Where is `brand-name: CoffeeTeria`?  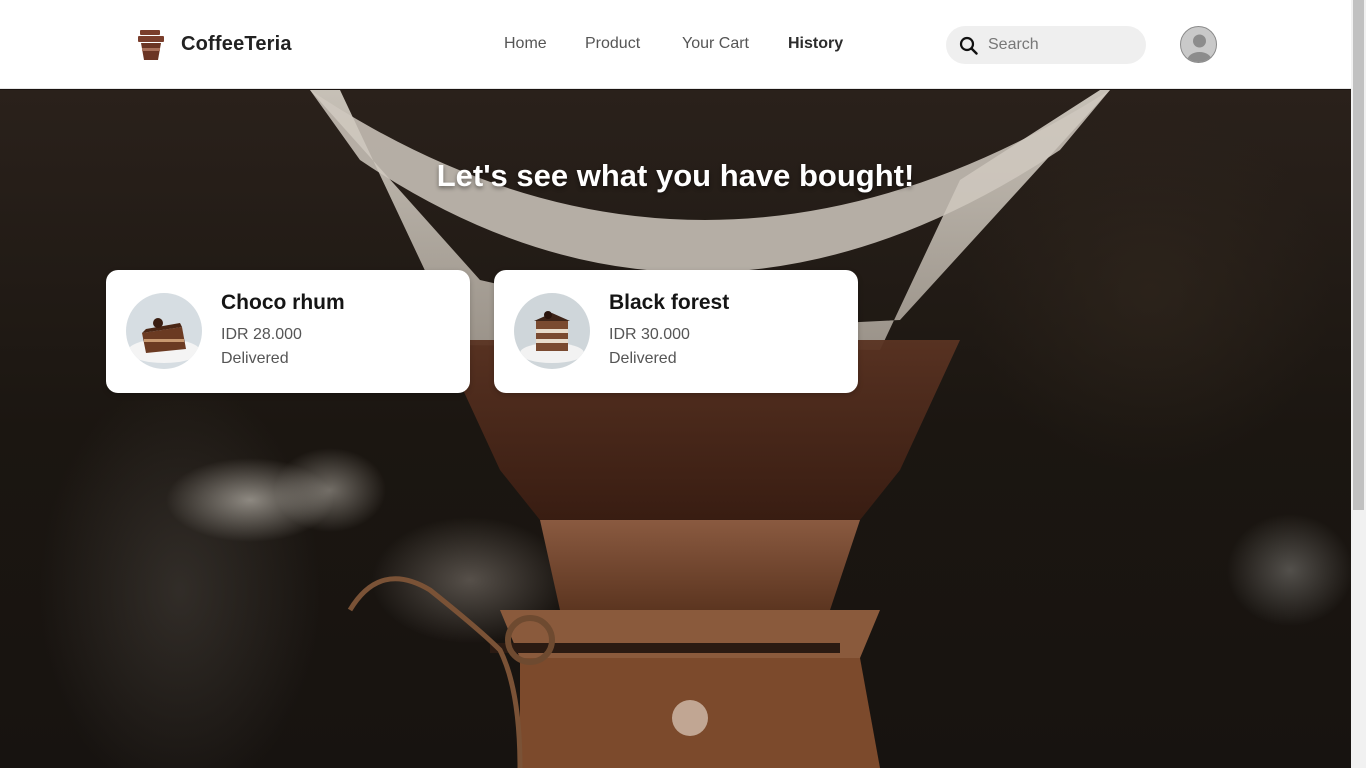 brand-name: CoffeeTeria is located at coordinates (236, 44).